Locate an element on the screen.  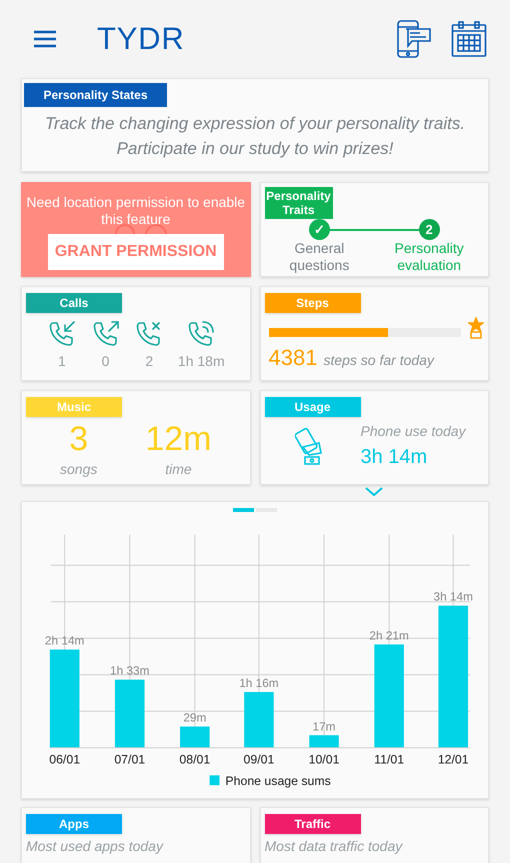
bar-value-label: 2h 21m is located at coordinates (389, 635).